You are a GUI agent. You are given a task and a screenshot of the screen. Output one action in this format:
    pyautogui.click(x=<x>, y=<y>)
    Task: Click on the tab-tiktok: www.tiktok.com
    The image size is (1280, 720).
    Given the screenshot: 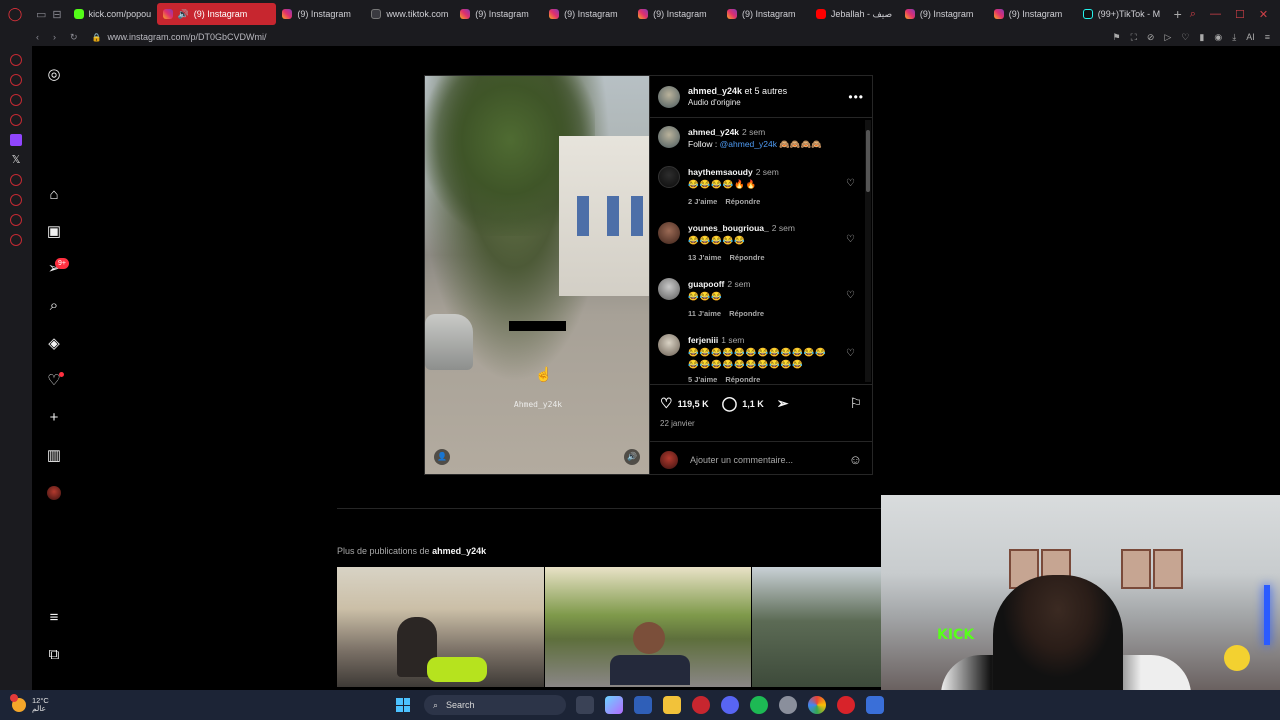 What is the action you would take?
    pyautogui.click(x=409, y=14)
    